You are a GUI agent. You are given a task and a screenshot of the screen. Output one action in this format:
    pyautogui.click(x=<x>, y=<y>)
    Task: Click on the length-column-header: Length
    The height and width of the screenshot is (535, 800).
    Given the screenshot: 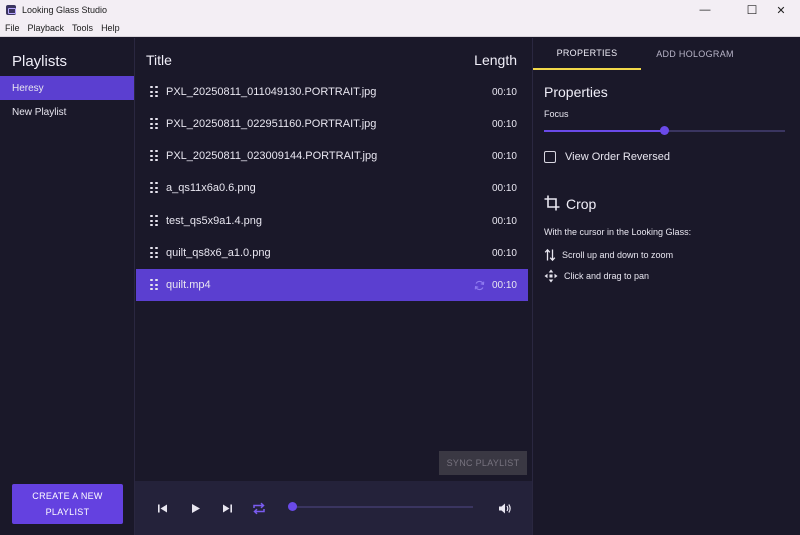 What is the action you would take?
    pyautogui.click(x=495, y=60)
    